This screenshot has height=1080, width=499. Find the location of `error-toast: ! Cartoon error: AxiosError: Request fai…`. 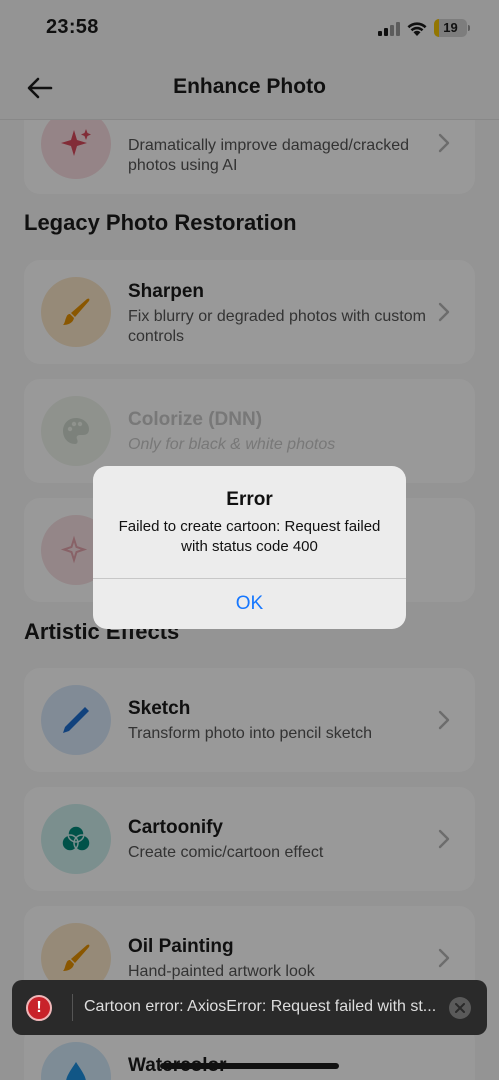

error-toast: ! Cartoon error: AxiosError: Request fai… is located at coordinates (249, 1007).